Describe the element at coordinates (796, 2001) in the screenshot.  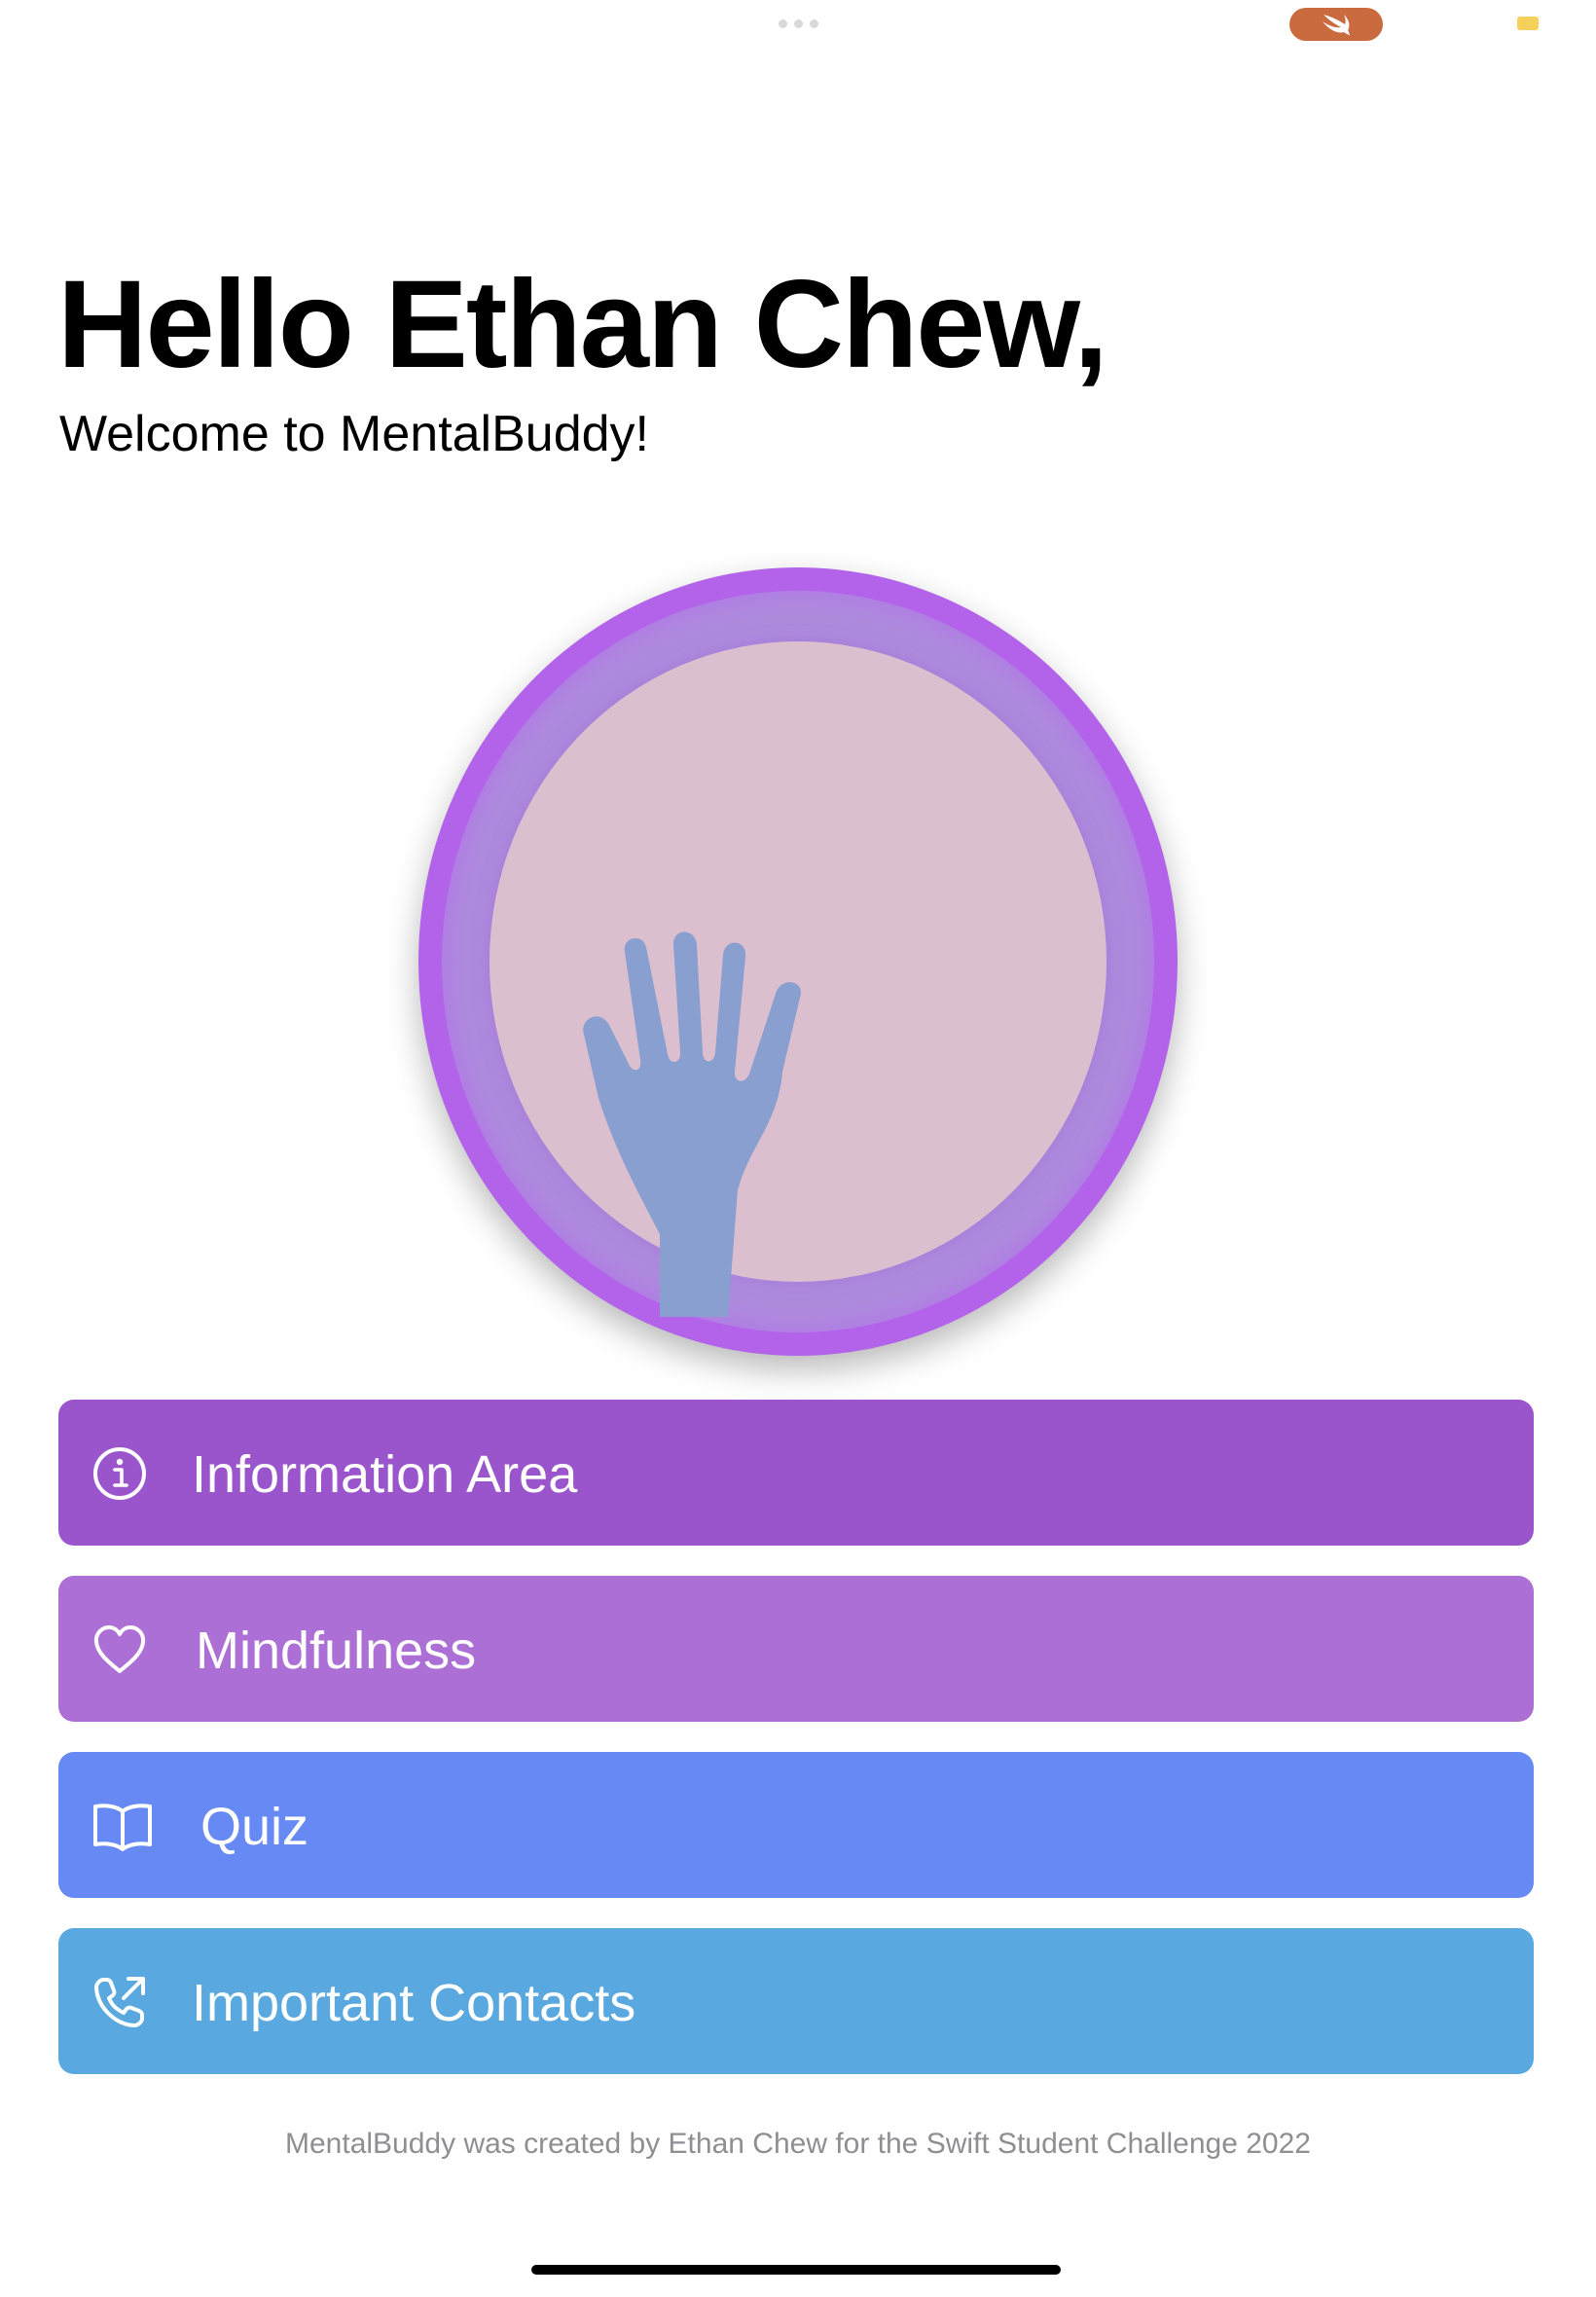
I see `important-contacts-button: Important Contacts` at that location.